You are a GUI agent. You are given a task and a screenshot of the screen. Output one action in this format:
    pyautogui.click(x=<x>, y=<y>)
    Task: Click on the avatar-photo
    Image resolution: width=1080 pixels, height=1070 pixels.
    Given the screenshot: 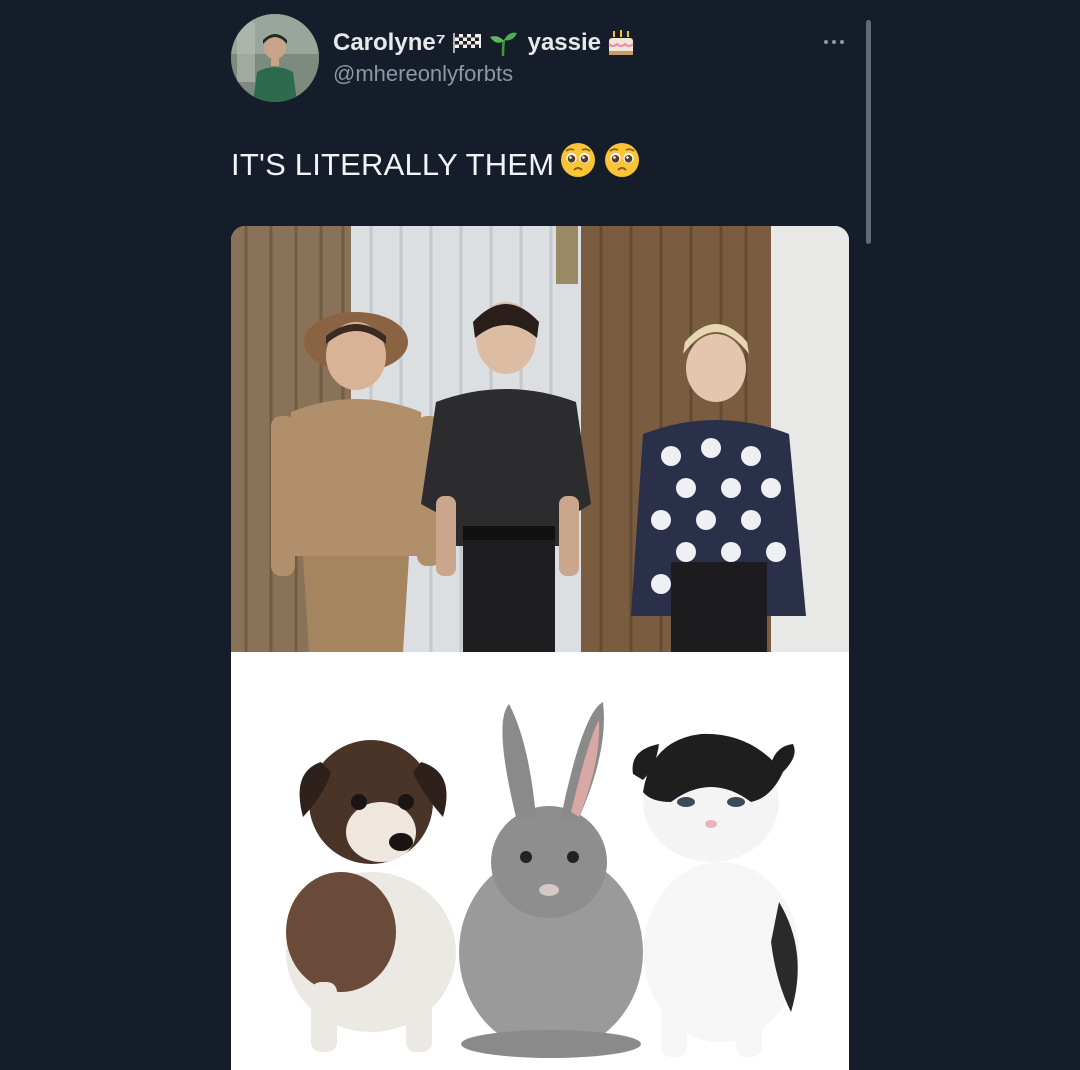 What is the action you would take?
    pyautogui.click(x=275, y=58)
    